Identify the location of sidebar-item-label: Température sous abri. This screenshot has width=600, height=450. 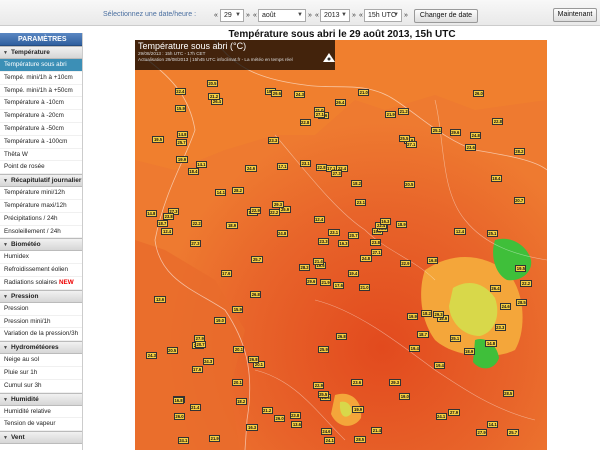
(35, 64).